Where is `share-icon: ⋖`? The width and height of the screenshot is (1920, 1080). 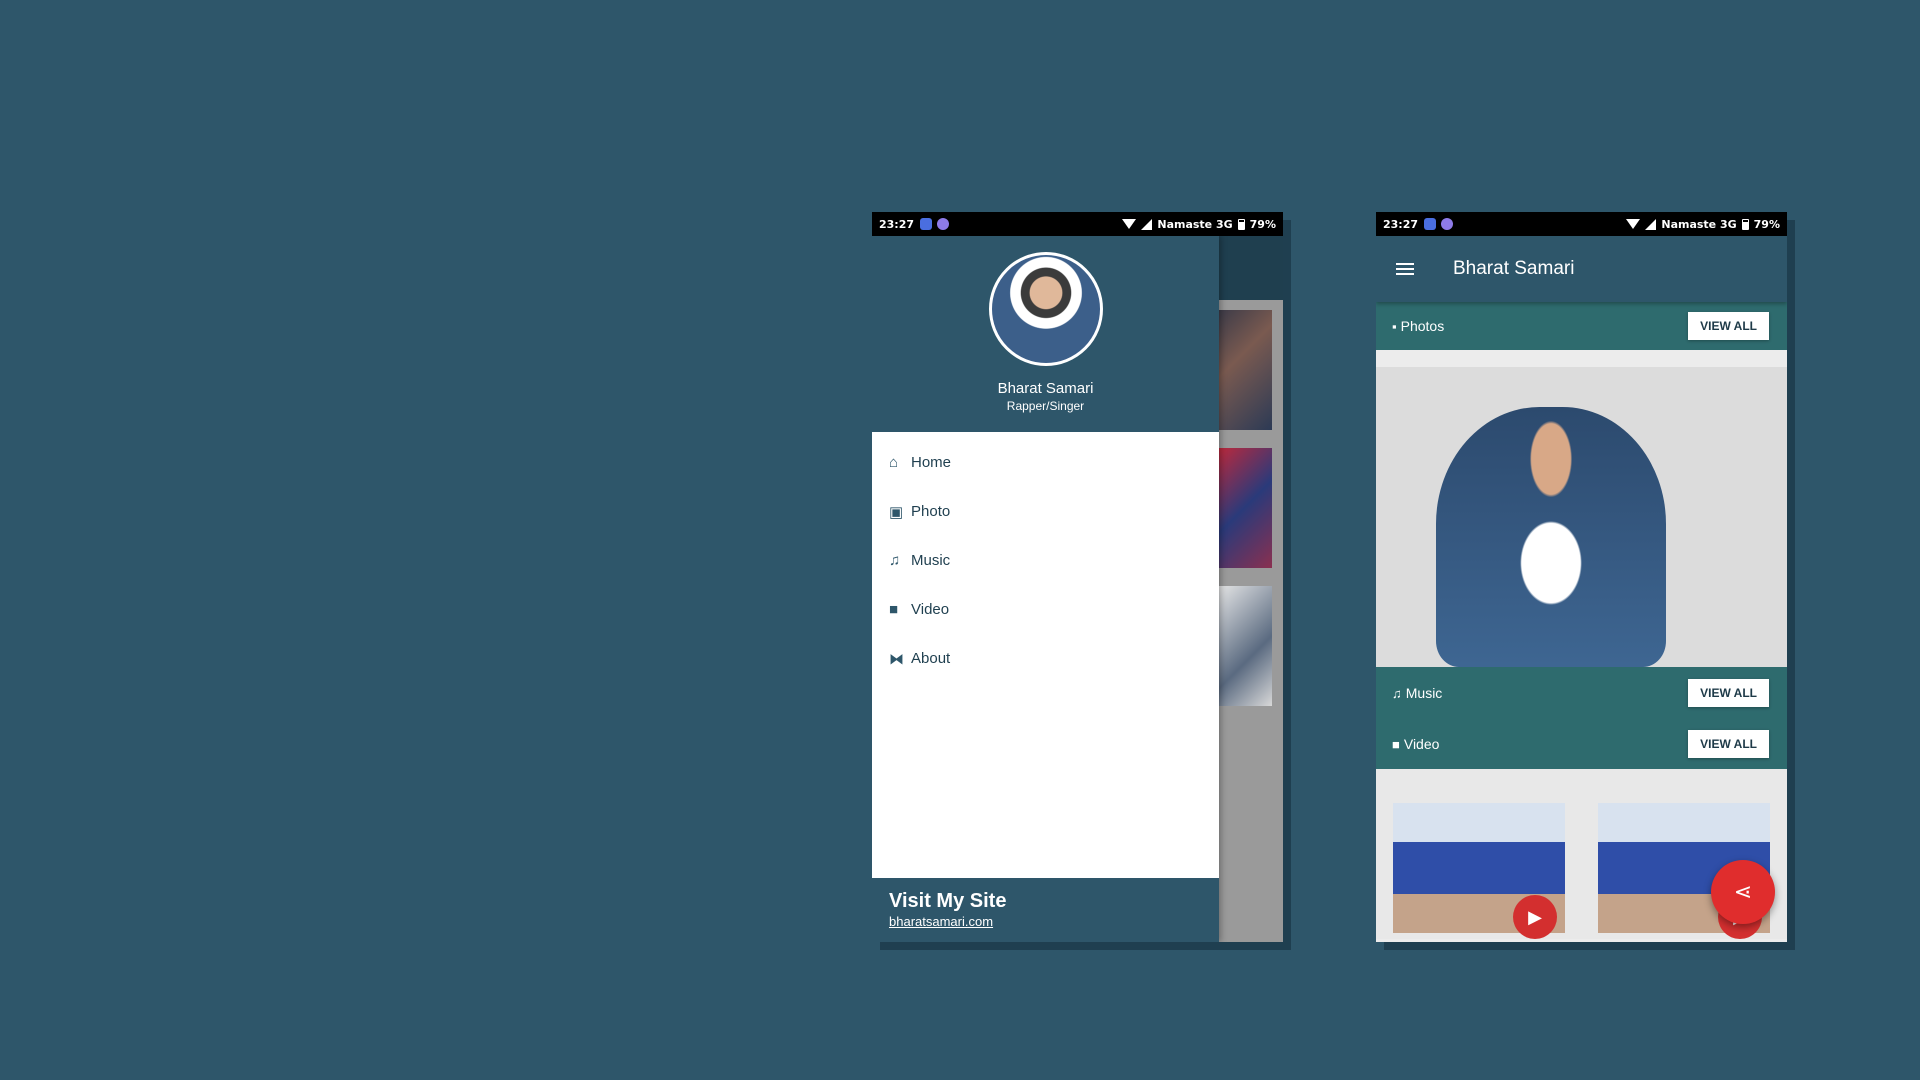 share-icon: ⋖ is located at coordinates (1743, 891).